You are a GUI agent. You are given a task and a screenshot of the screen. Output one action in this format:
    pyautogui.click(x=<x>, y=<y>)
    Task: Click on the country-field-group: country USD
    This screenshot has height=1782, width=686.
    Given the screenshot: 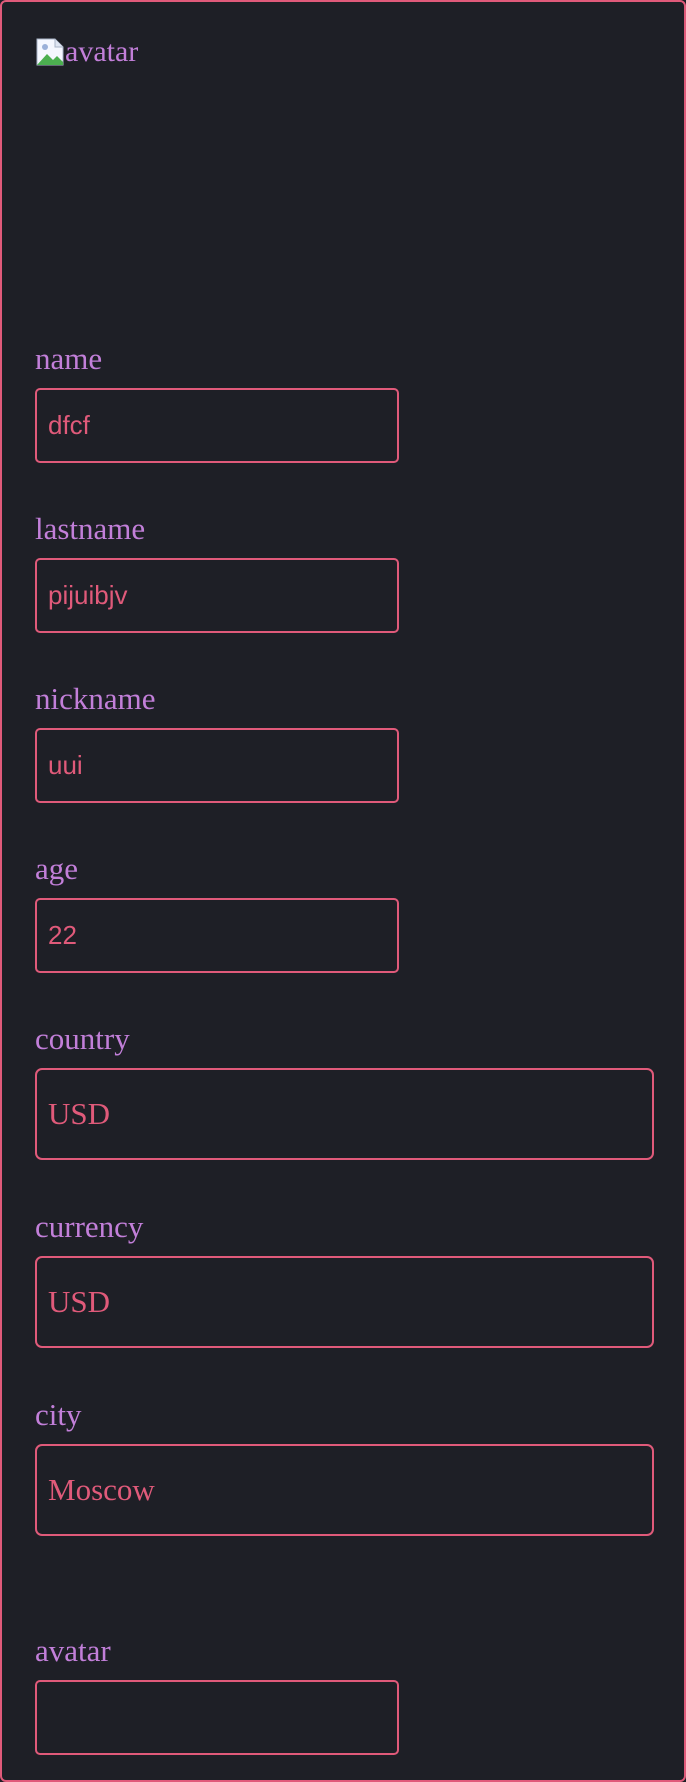 What is the action you would take?
    pyautogui.click(x=344, y=1091)
    